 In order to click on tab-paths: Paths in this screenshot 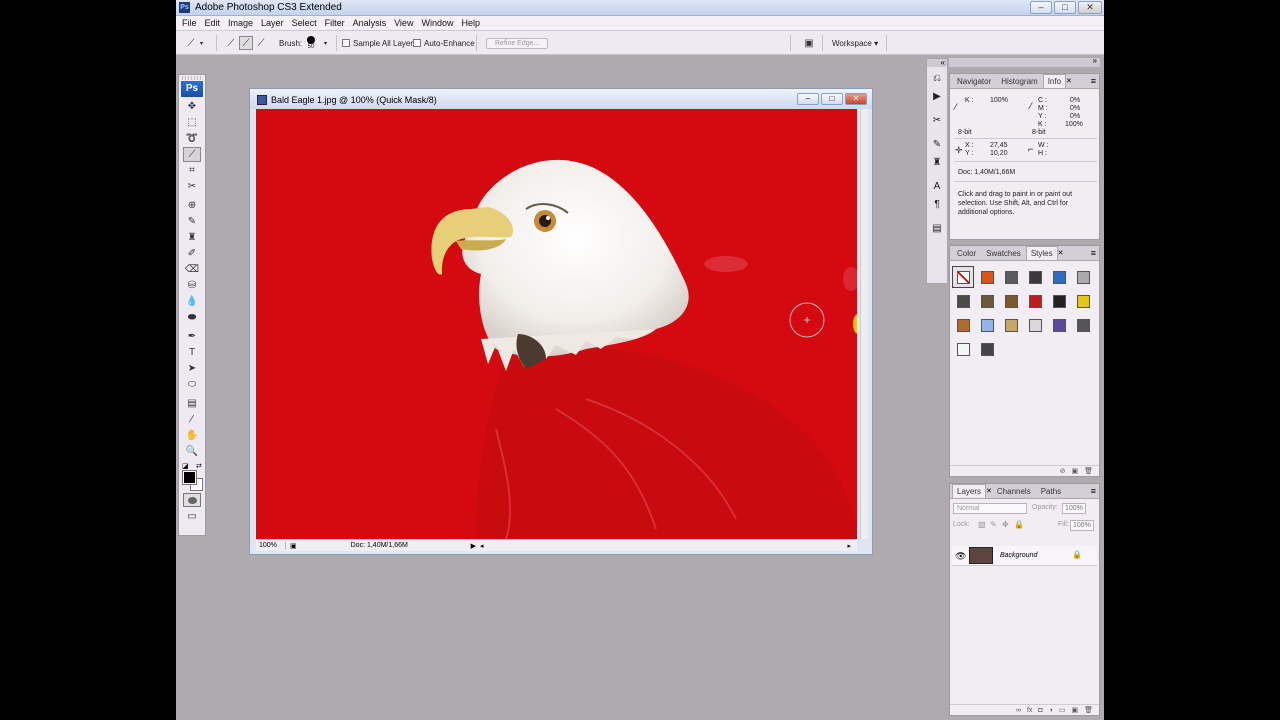, I will do `click(1051, 491)`.